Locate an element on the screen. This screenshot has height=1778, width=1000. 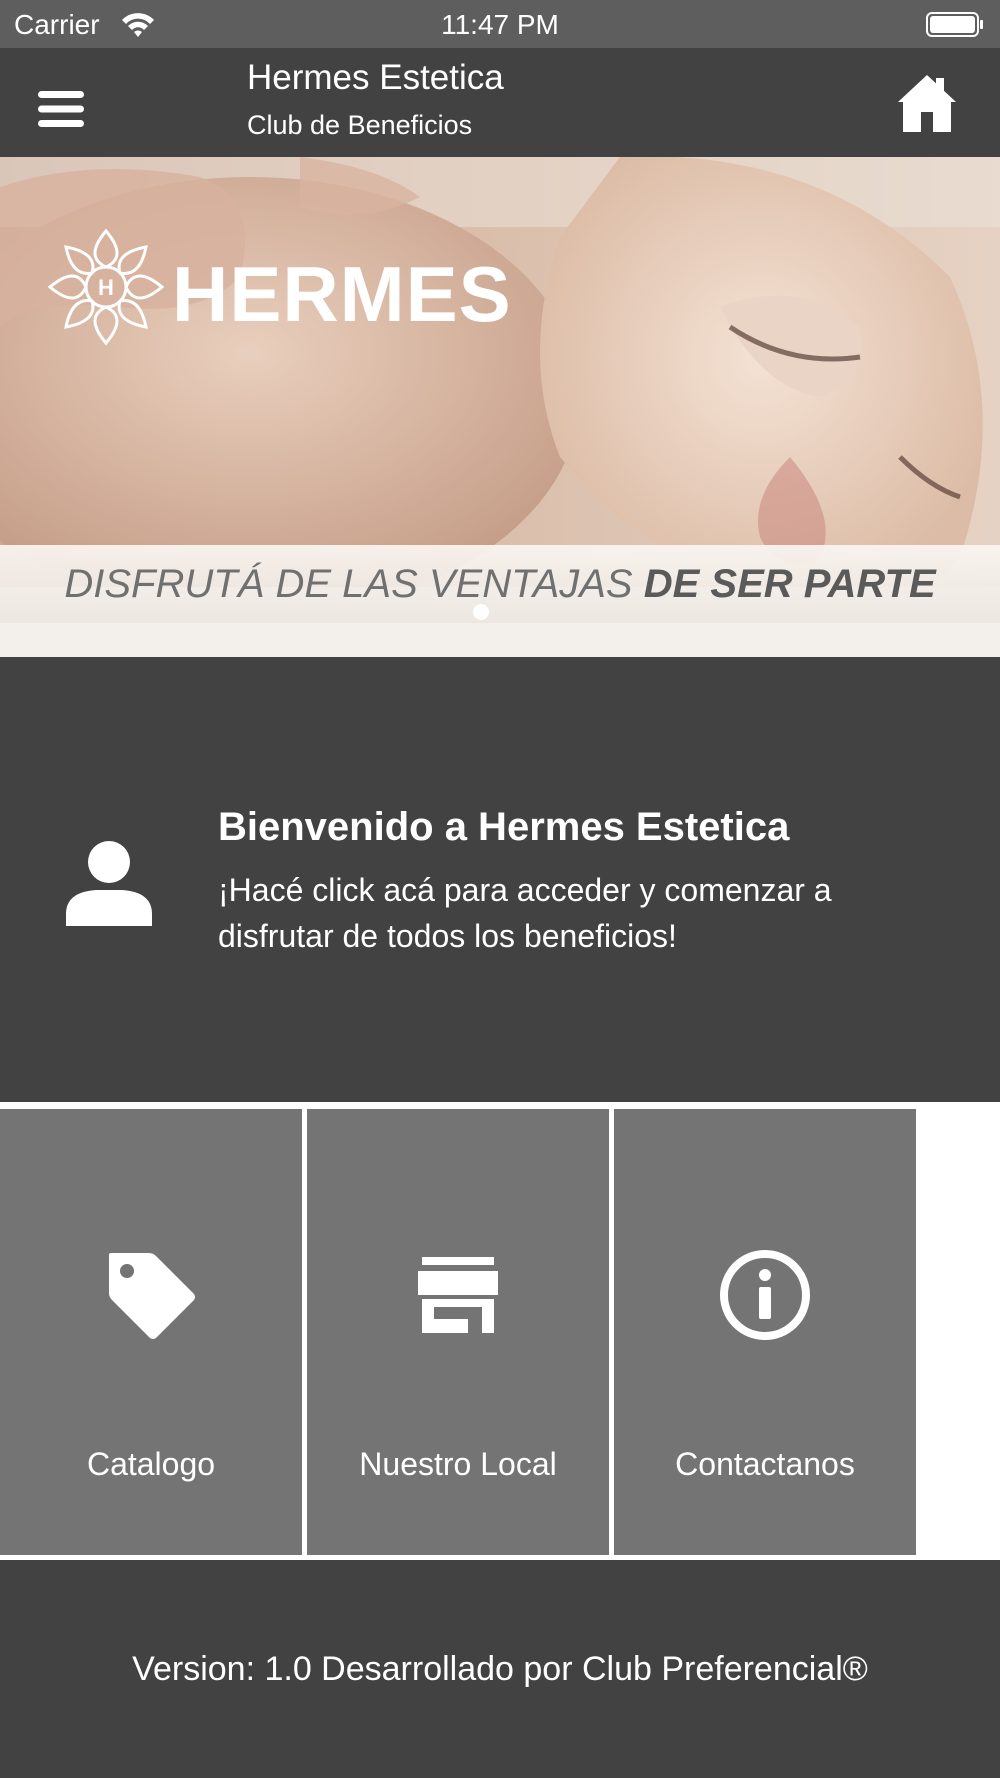
tag-icon is located at coordinates (152, 1296).